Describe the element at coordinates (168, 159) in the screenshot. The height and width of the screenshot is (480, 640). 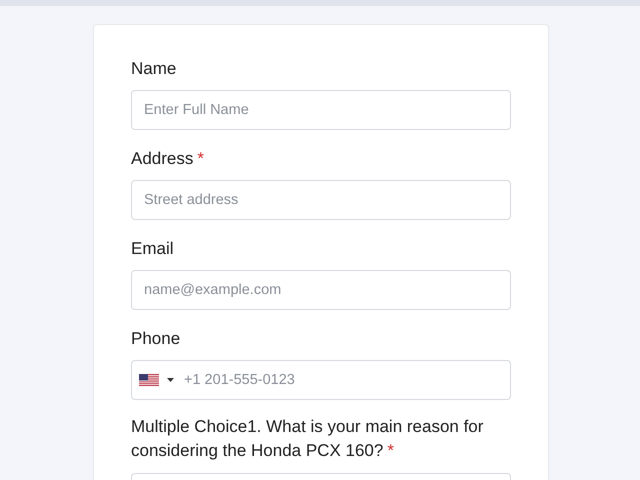
I see `field-label: Address *` at that location.